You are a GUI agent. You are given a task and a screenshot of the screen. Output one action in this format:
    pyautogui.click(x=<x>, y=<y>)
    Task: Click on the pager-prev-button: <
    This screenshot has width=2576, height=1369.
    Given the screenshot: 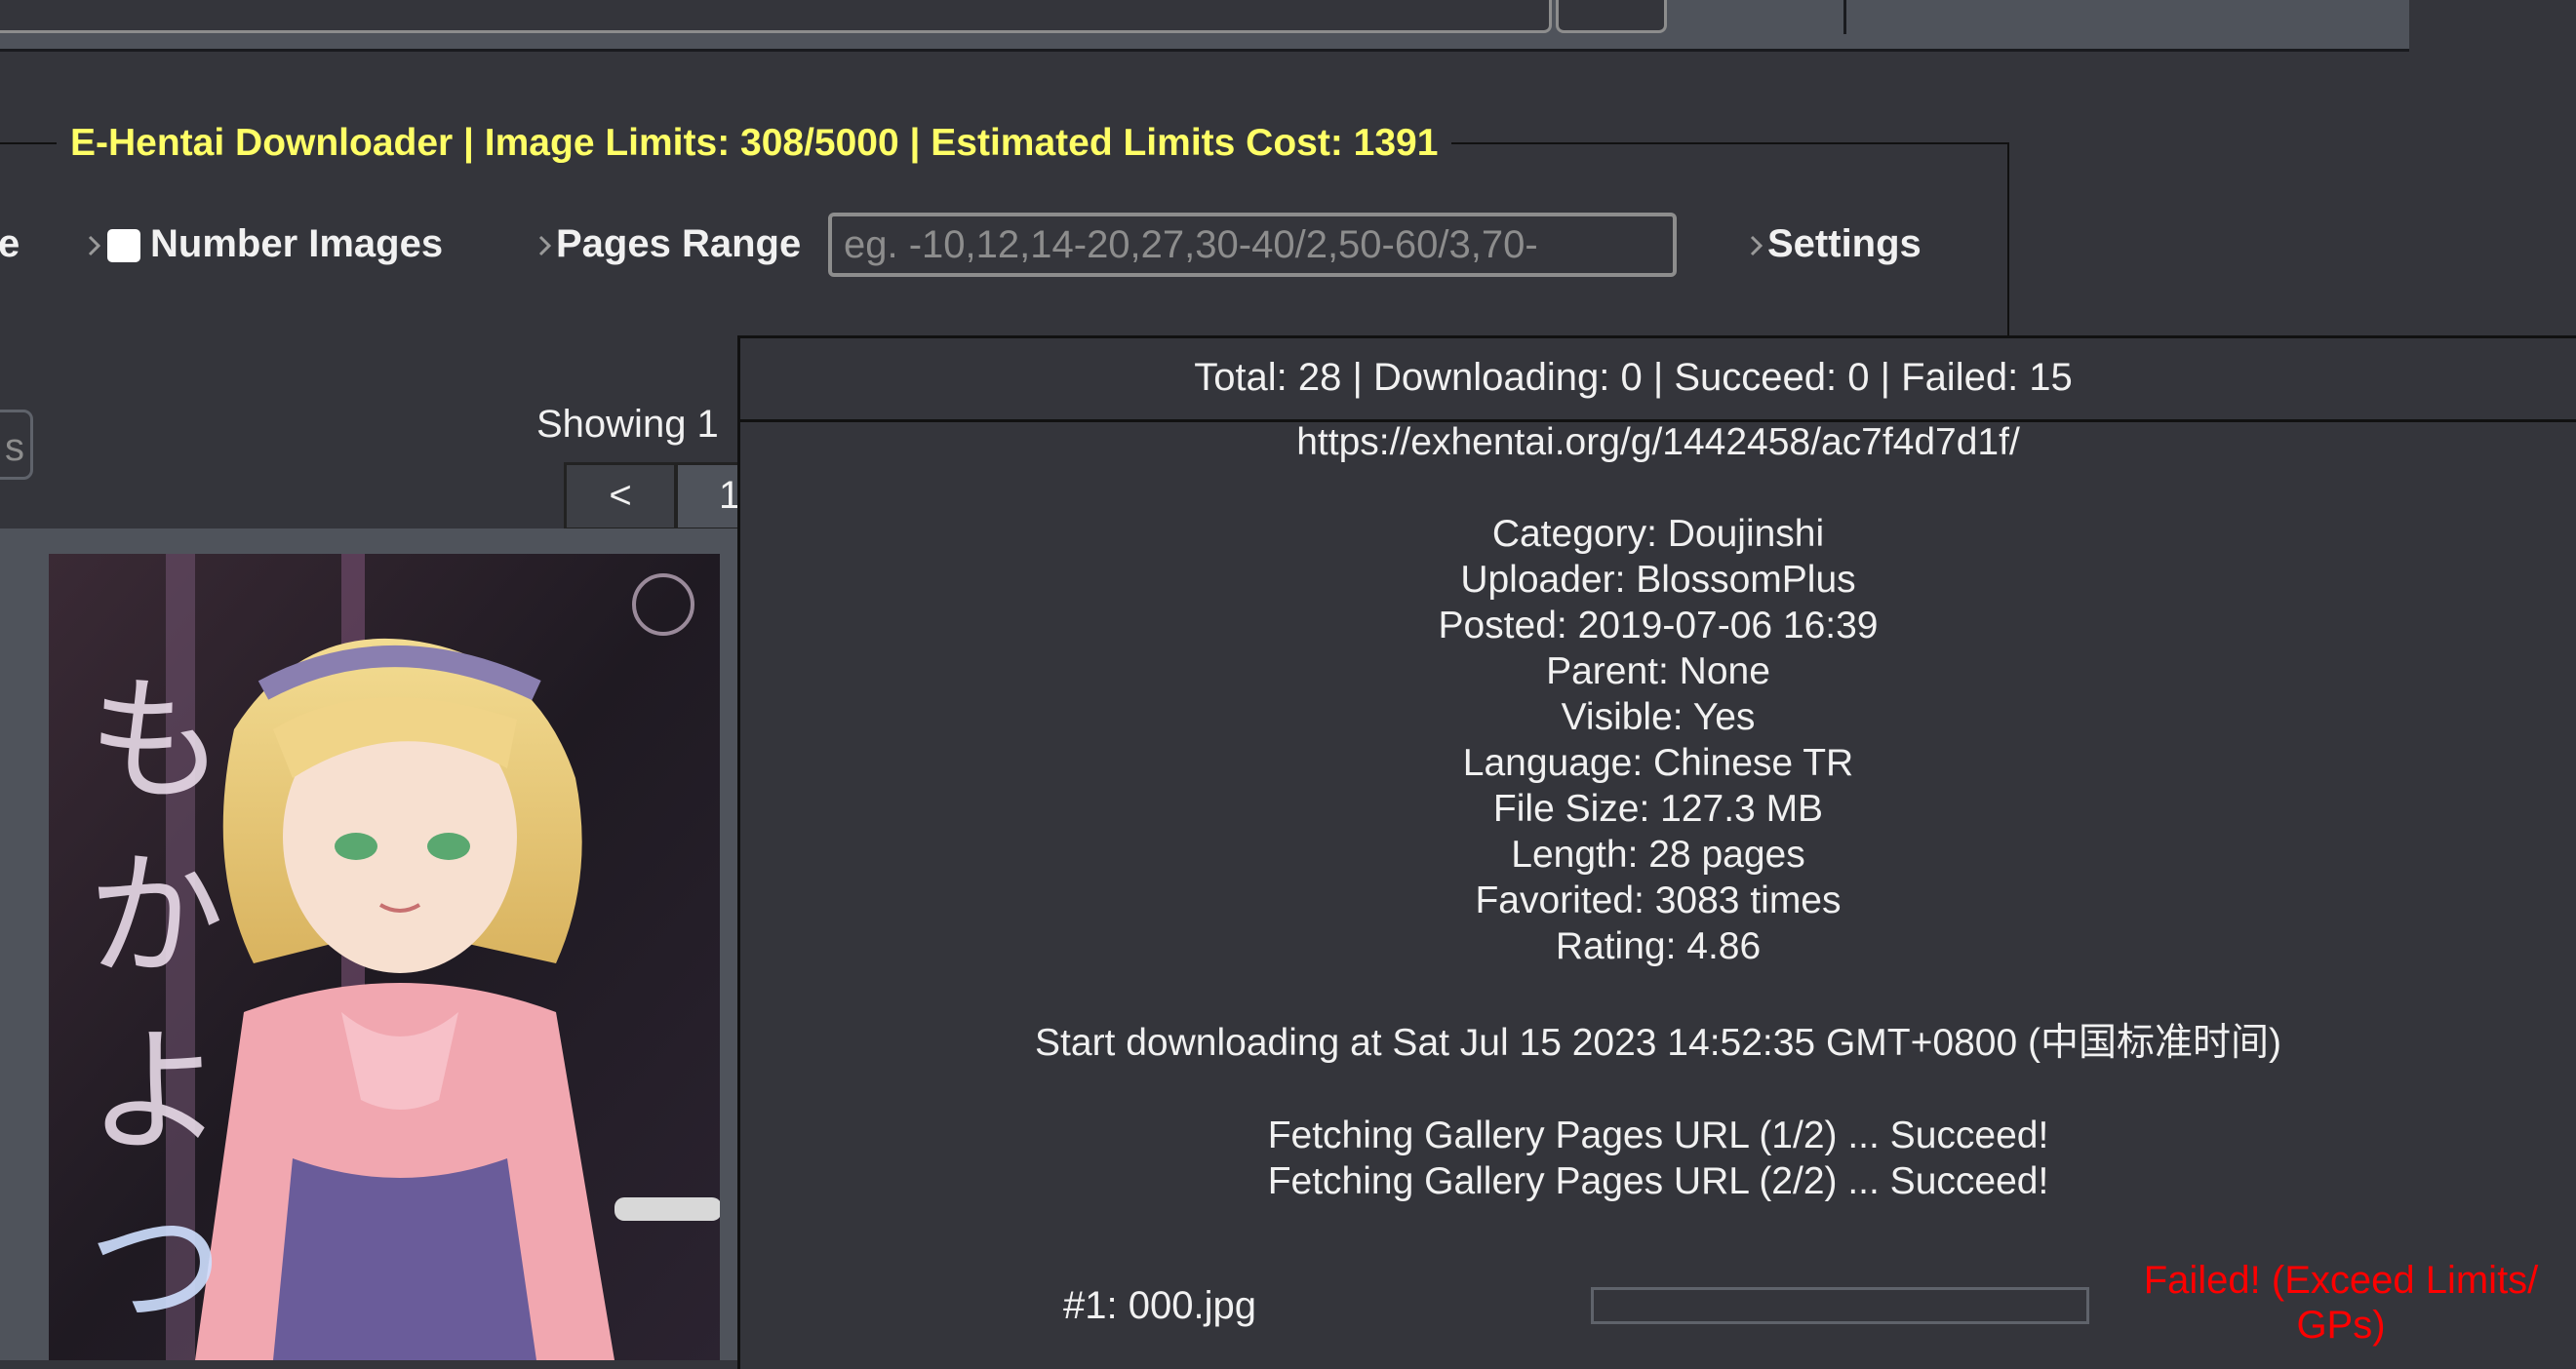 What is the action you would take?
    pyautogui.click(x=620, y=496)
    